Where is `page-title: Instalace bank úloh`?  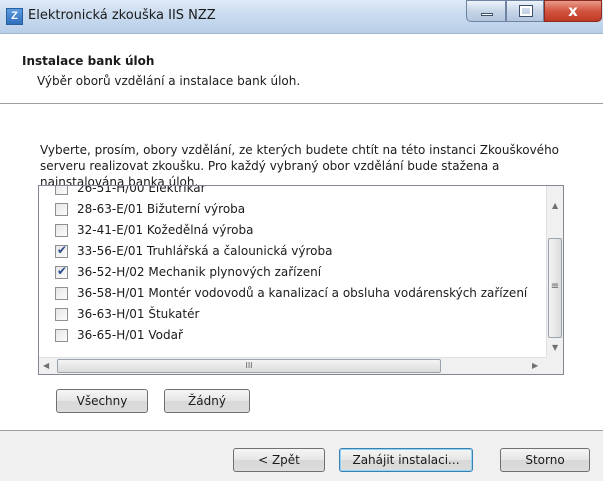 page-title: Instalace bank úloh is located at coordinates (88, 61).